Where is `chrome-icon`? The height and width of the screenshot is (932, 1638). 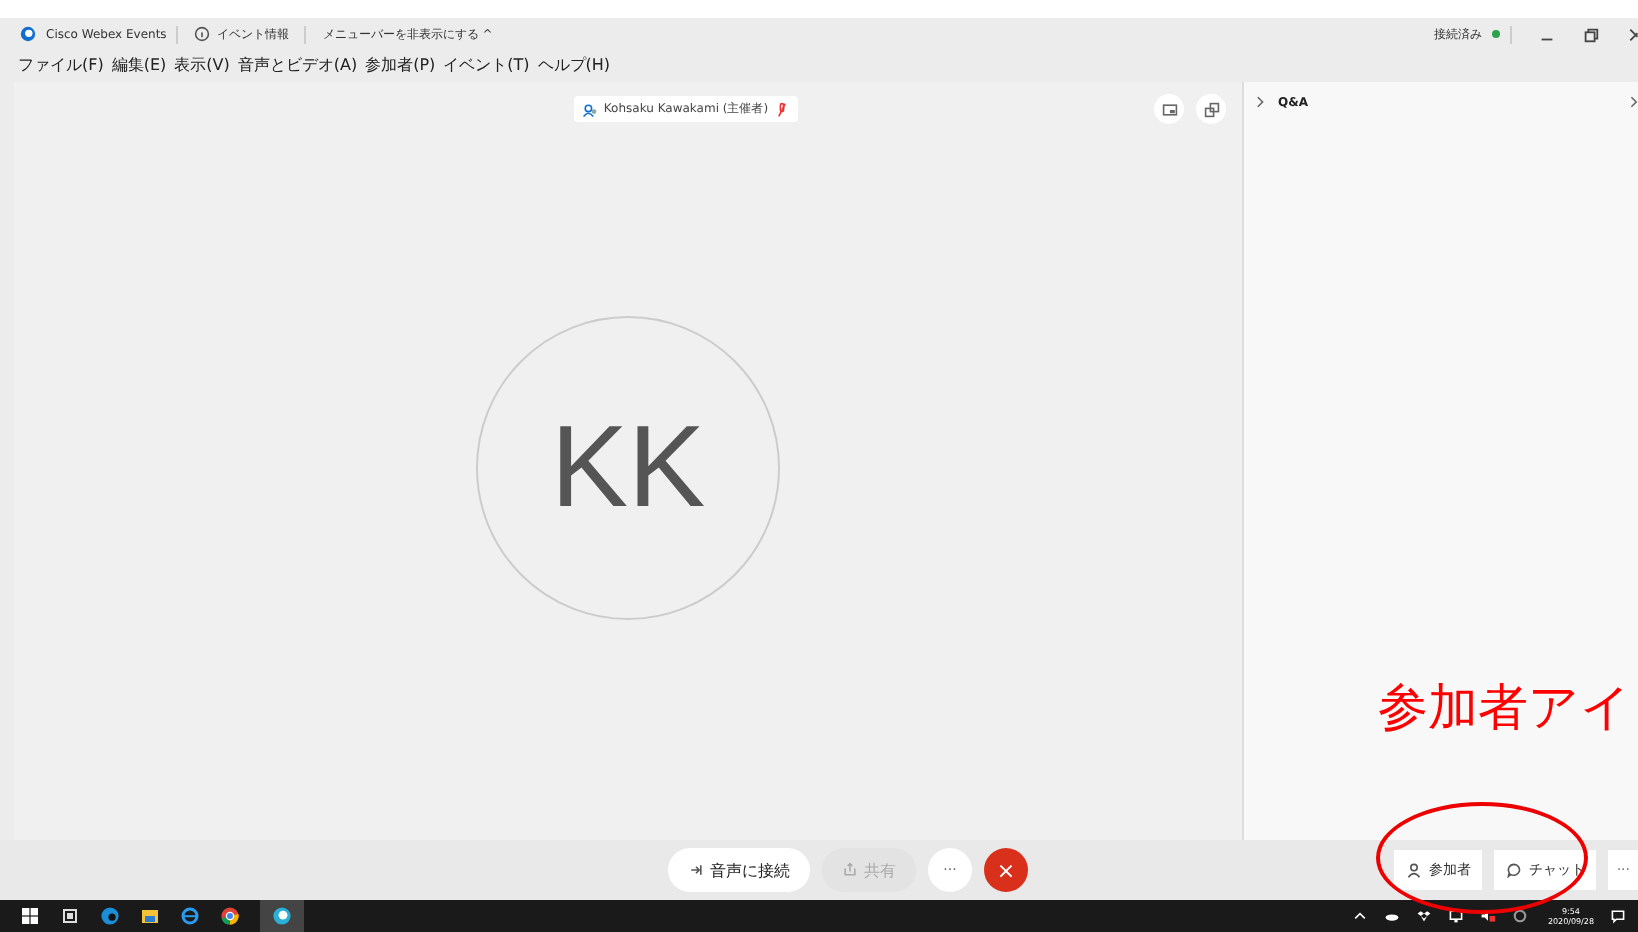 chrome-icon is located at coordinates (230, 916).